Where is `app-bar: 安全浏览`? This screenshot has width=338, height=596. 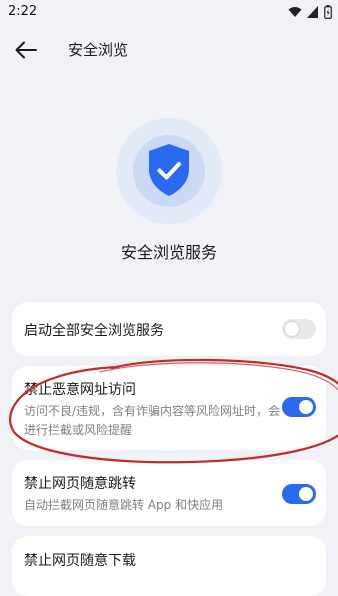
app-bar: 安全浏览 is located at coordinates (169, 50).